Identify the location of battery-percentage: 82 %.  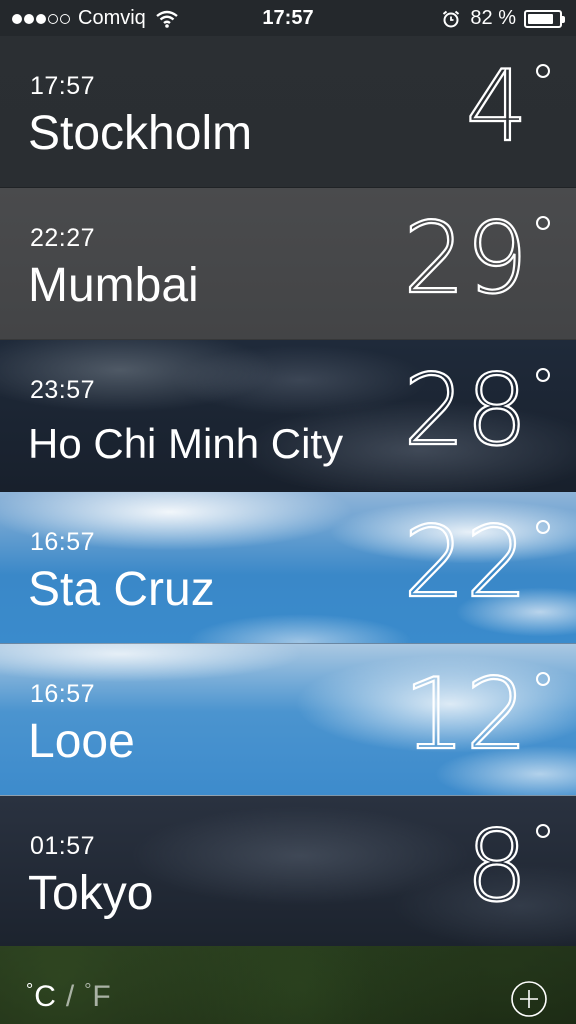
(493, 18).